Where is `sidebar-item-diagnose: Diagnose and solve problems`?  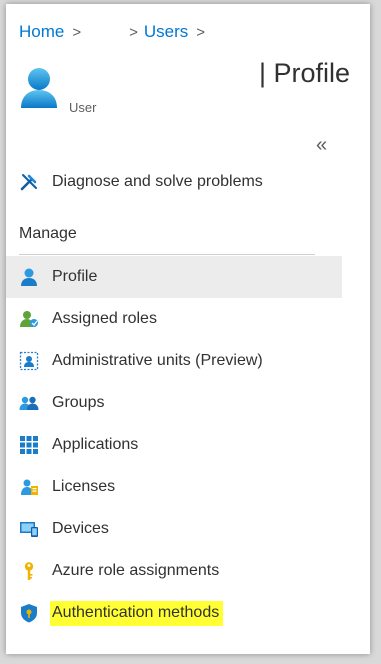 sidebar-item-diagnose: Diagnose and solve problems is located at coordinates (174, 182).